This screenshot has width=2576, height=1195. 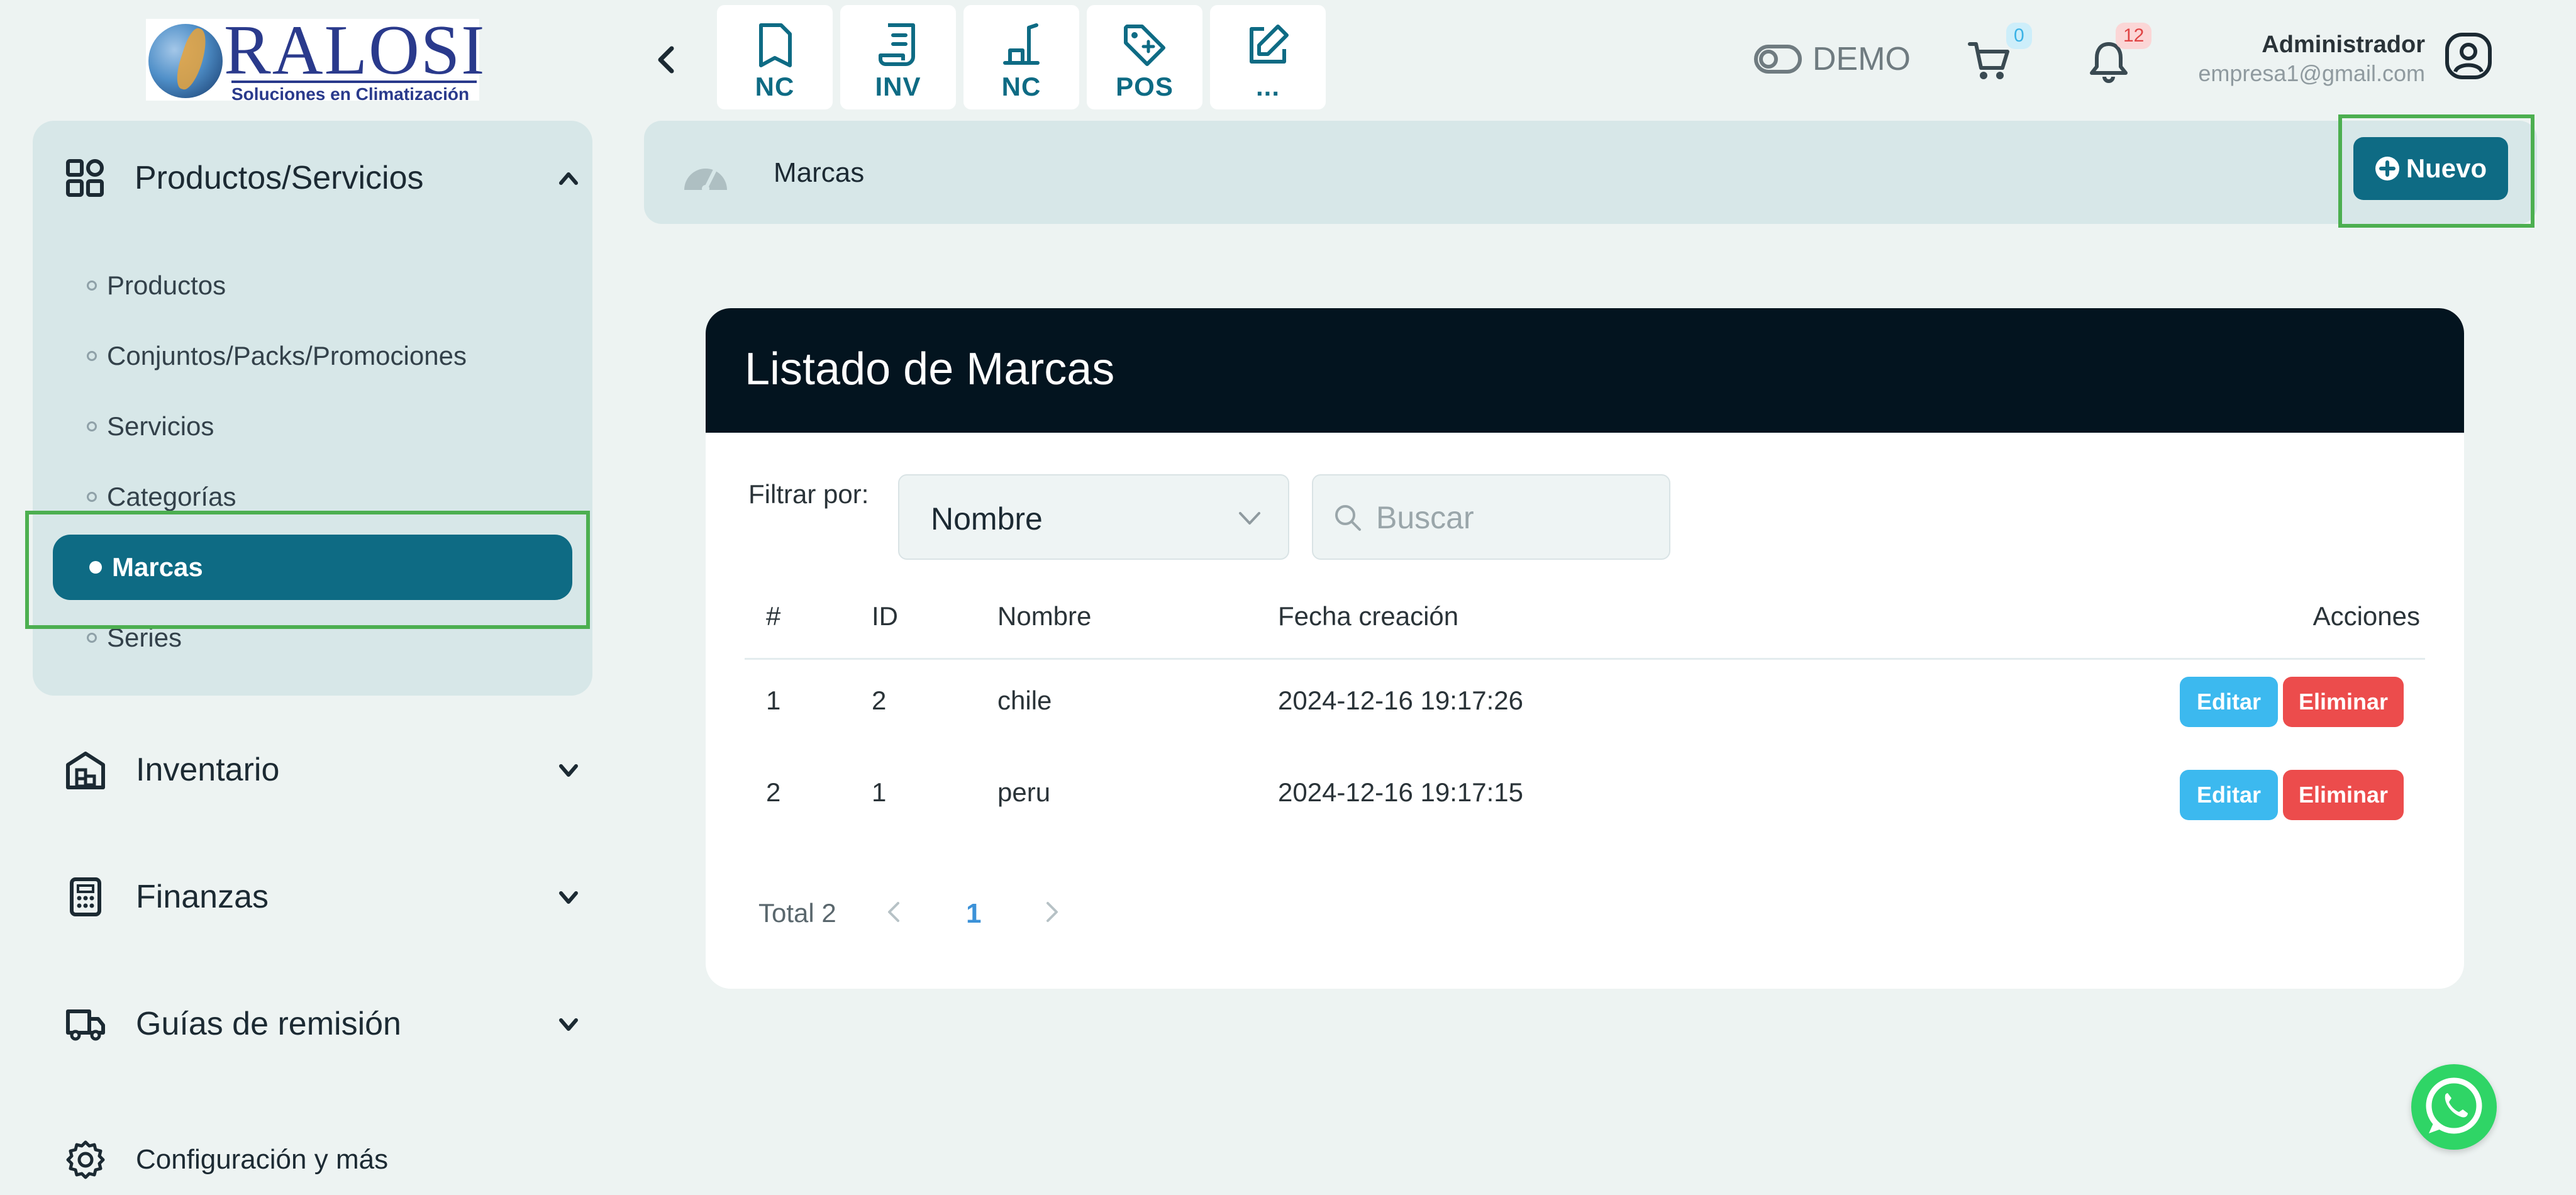 I want to click on highlight-box-sidebar, so click(x=307, y=570).